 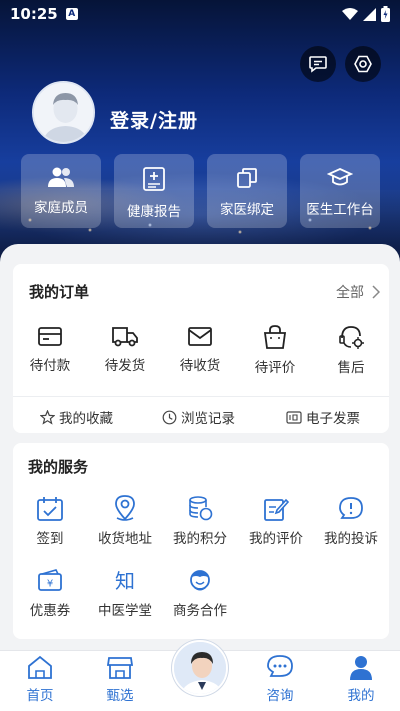 What do you see at coordinates (376, 292) in the screenshot?
I see `chevron-right-icon` at bounding box center [376, 292].